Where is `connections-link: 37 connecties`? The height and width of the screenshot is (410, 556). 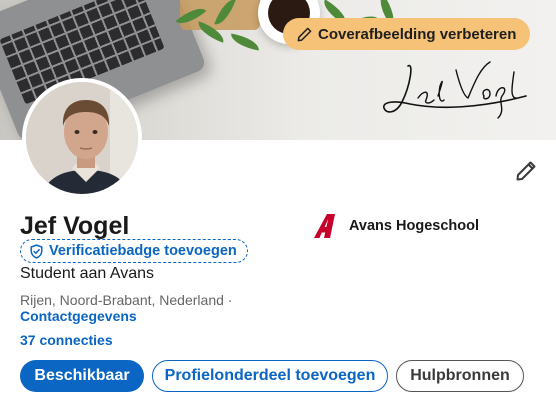 connections-link: 37 connecties is located at coordinates (66, 340).